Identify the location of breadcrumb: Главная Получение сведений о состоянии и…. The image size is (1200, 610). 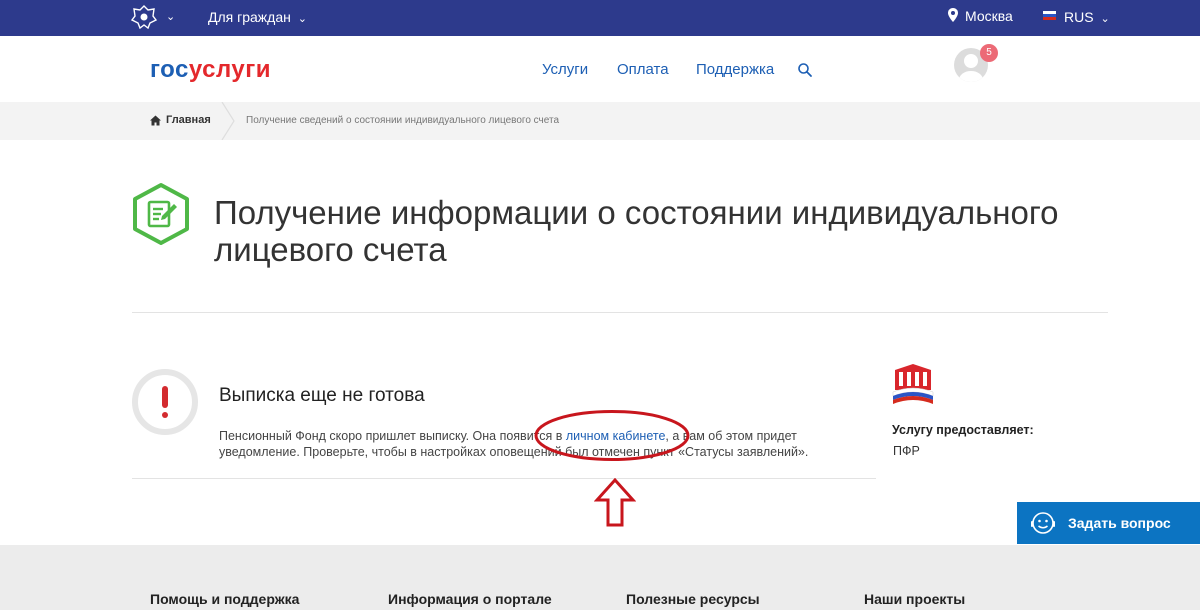
(600, 121).